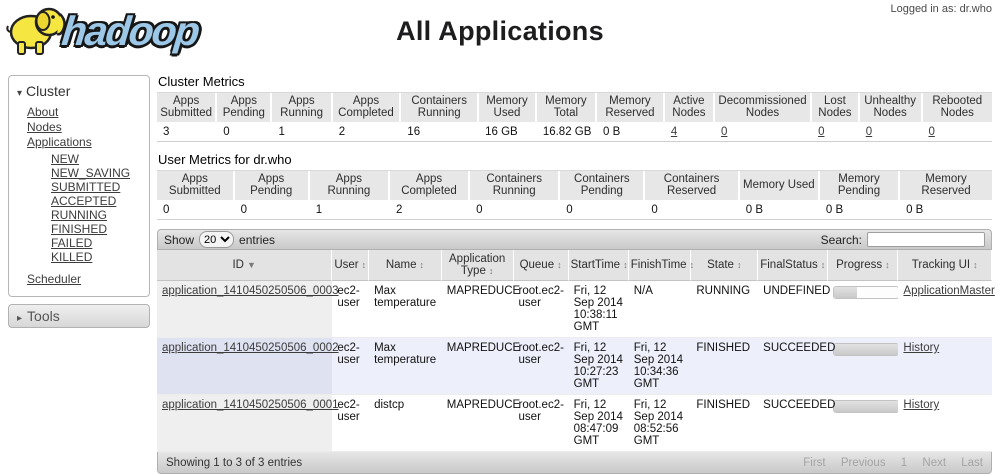 The width and height of the screenshot is (1000, 474). Describe the element at coordinates (934, 463) in the screenshot. I see `pagination-next: Next` at that location.